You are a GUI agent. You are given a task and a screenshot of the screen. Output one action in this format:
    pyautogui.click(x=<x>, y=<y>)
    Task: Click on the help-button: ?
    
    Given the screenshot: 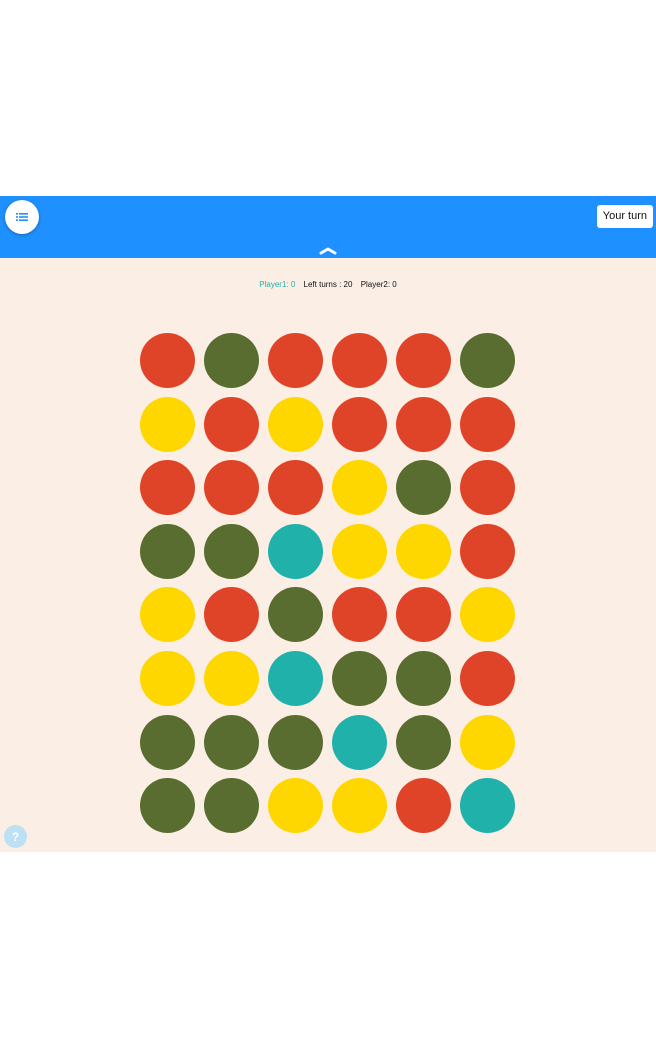 What is the action you would take?
    pyautogui.click(x=15, y=836)
    